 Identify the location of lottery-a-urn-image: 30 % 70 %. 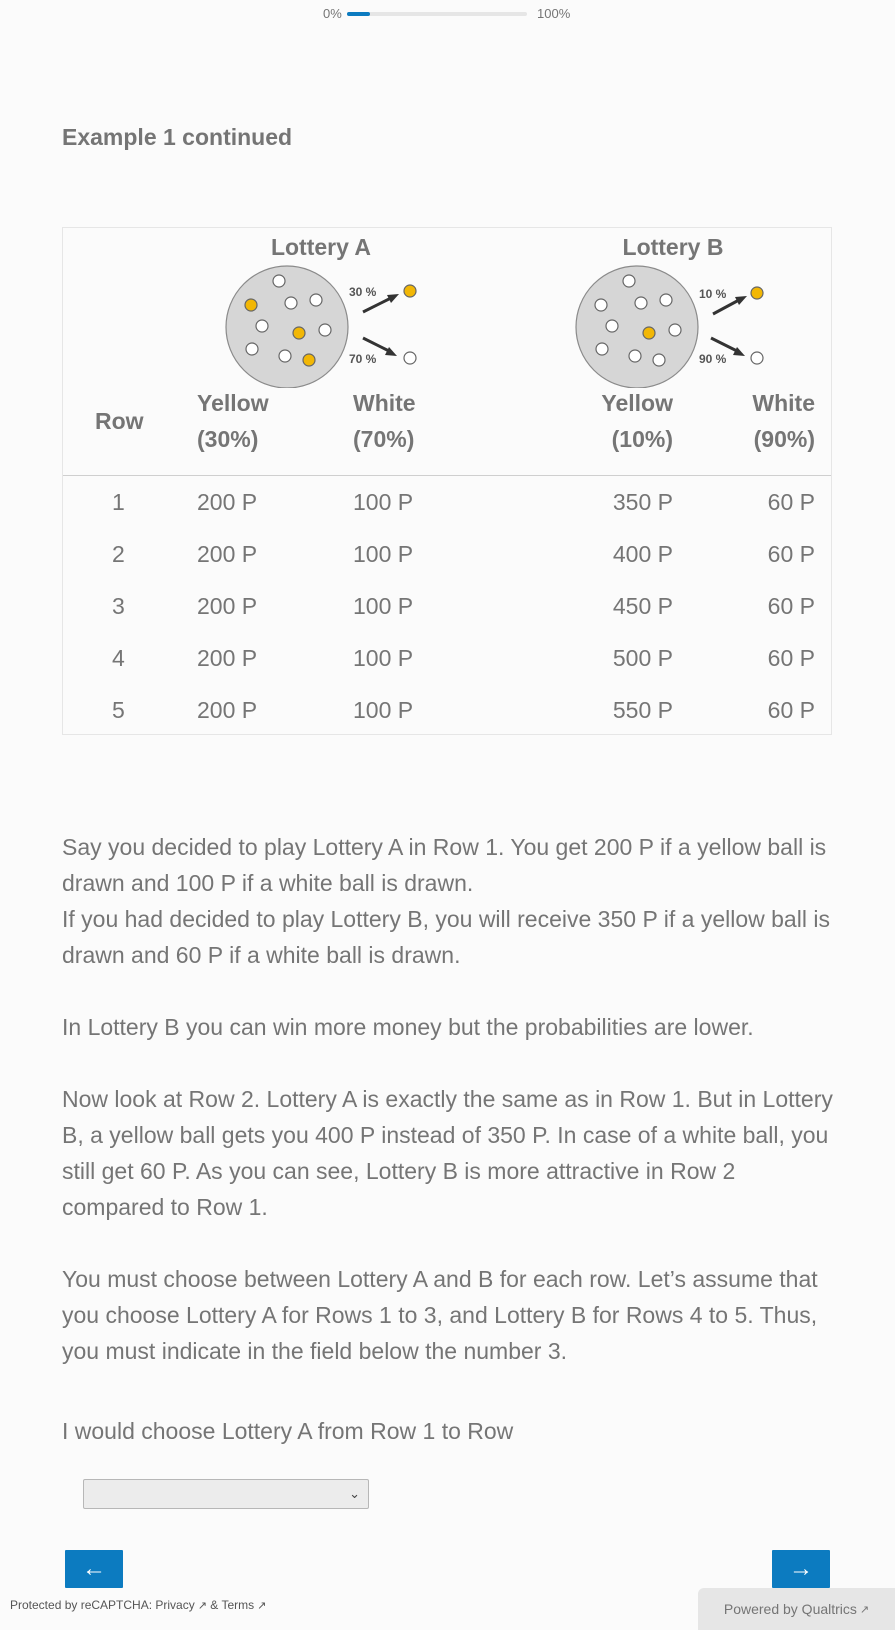
(321, 326).